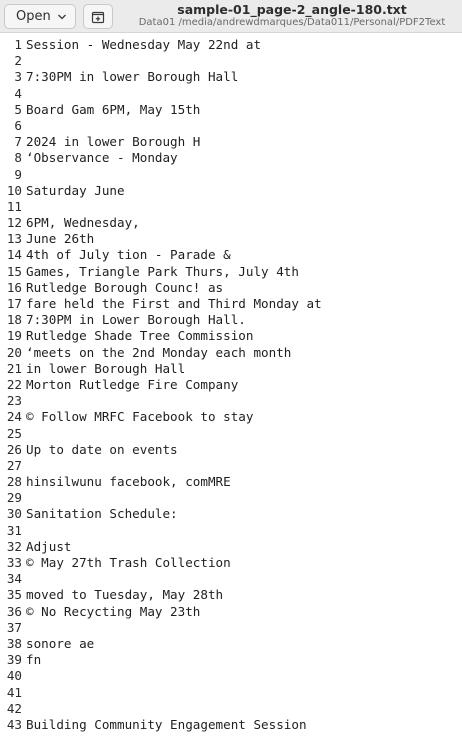 This screenshot has width=462, height=736. Describe the element at coordinates (161, 158) in the screenshot. I see `editor-line: 8 ‘Observance - Monday` at that location.